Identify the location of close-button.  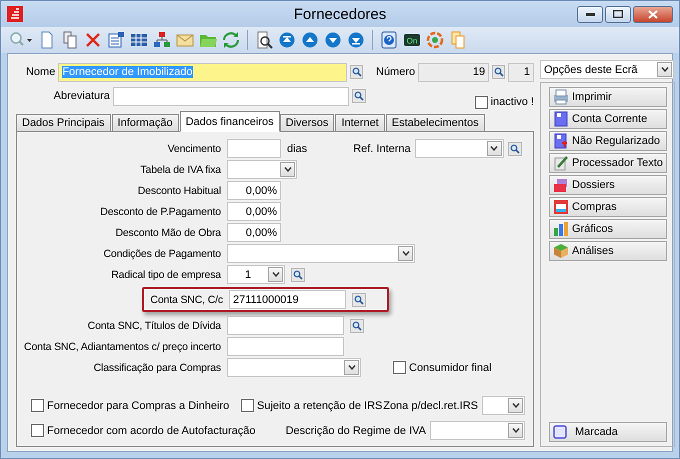
(653, 14).